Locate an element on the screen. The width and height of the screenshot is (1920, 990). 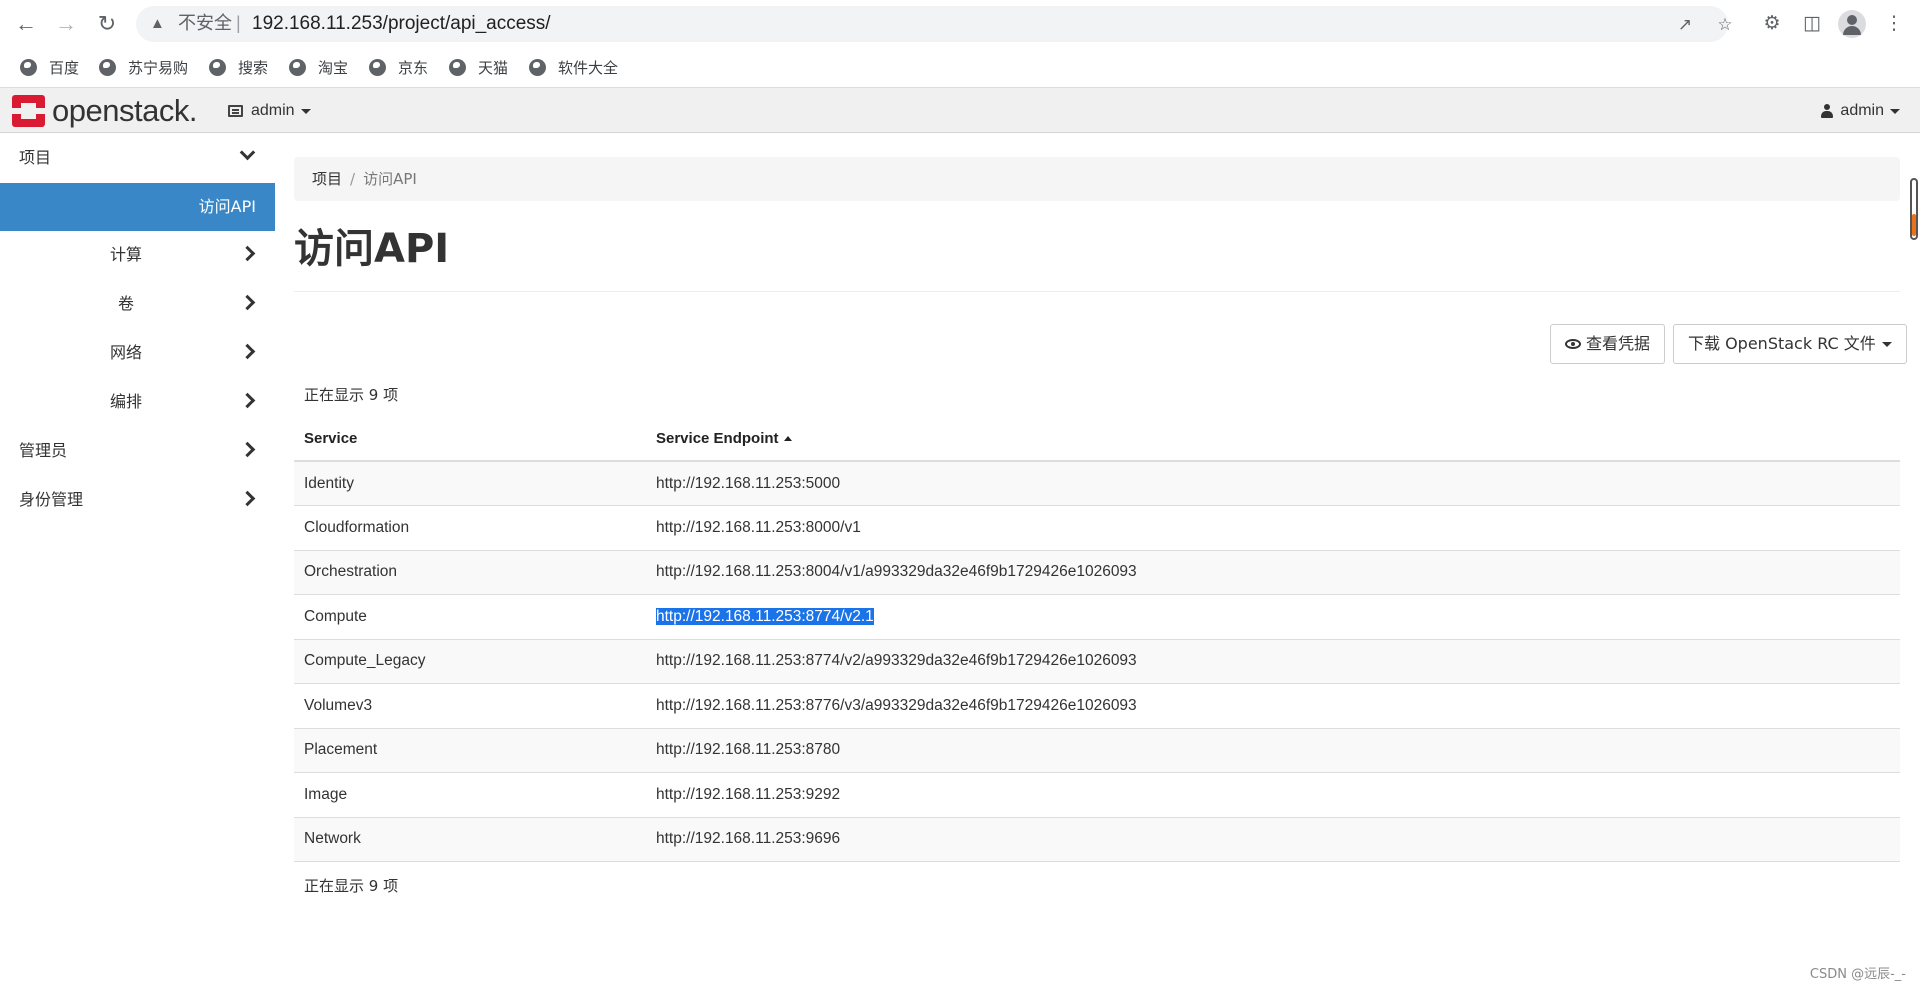
watermark-text: CSDN @远辰-_- is located at coordinates (1857, 974).